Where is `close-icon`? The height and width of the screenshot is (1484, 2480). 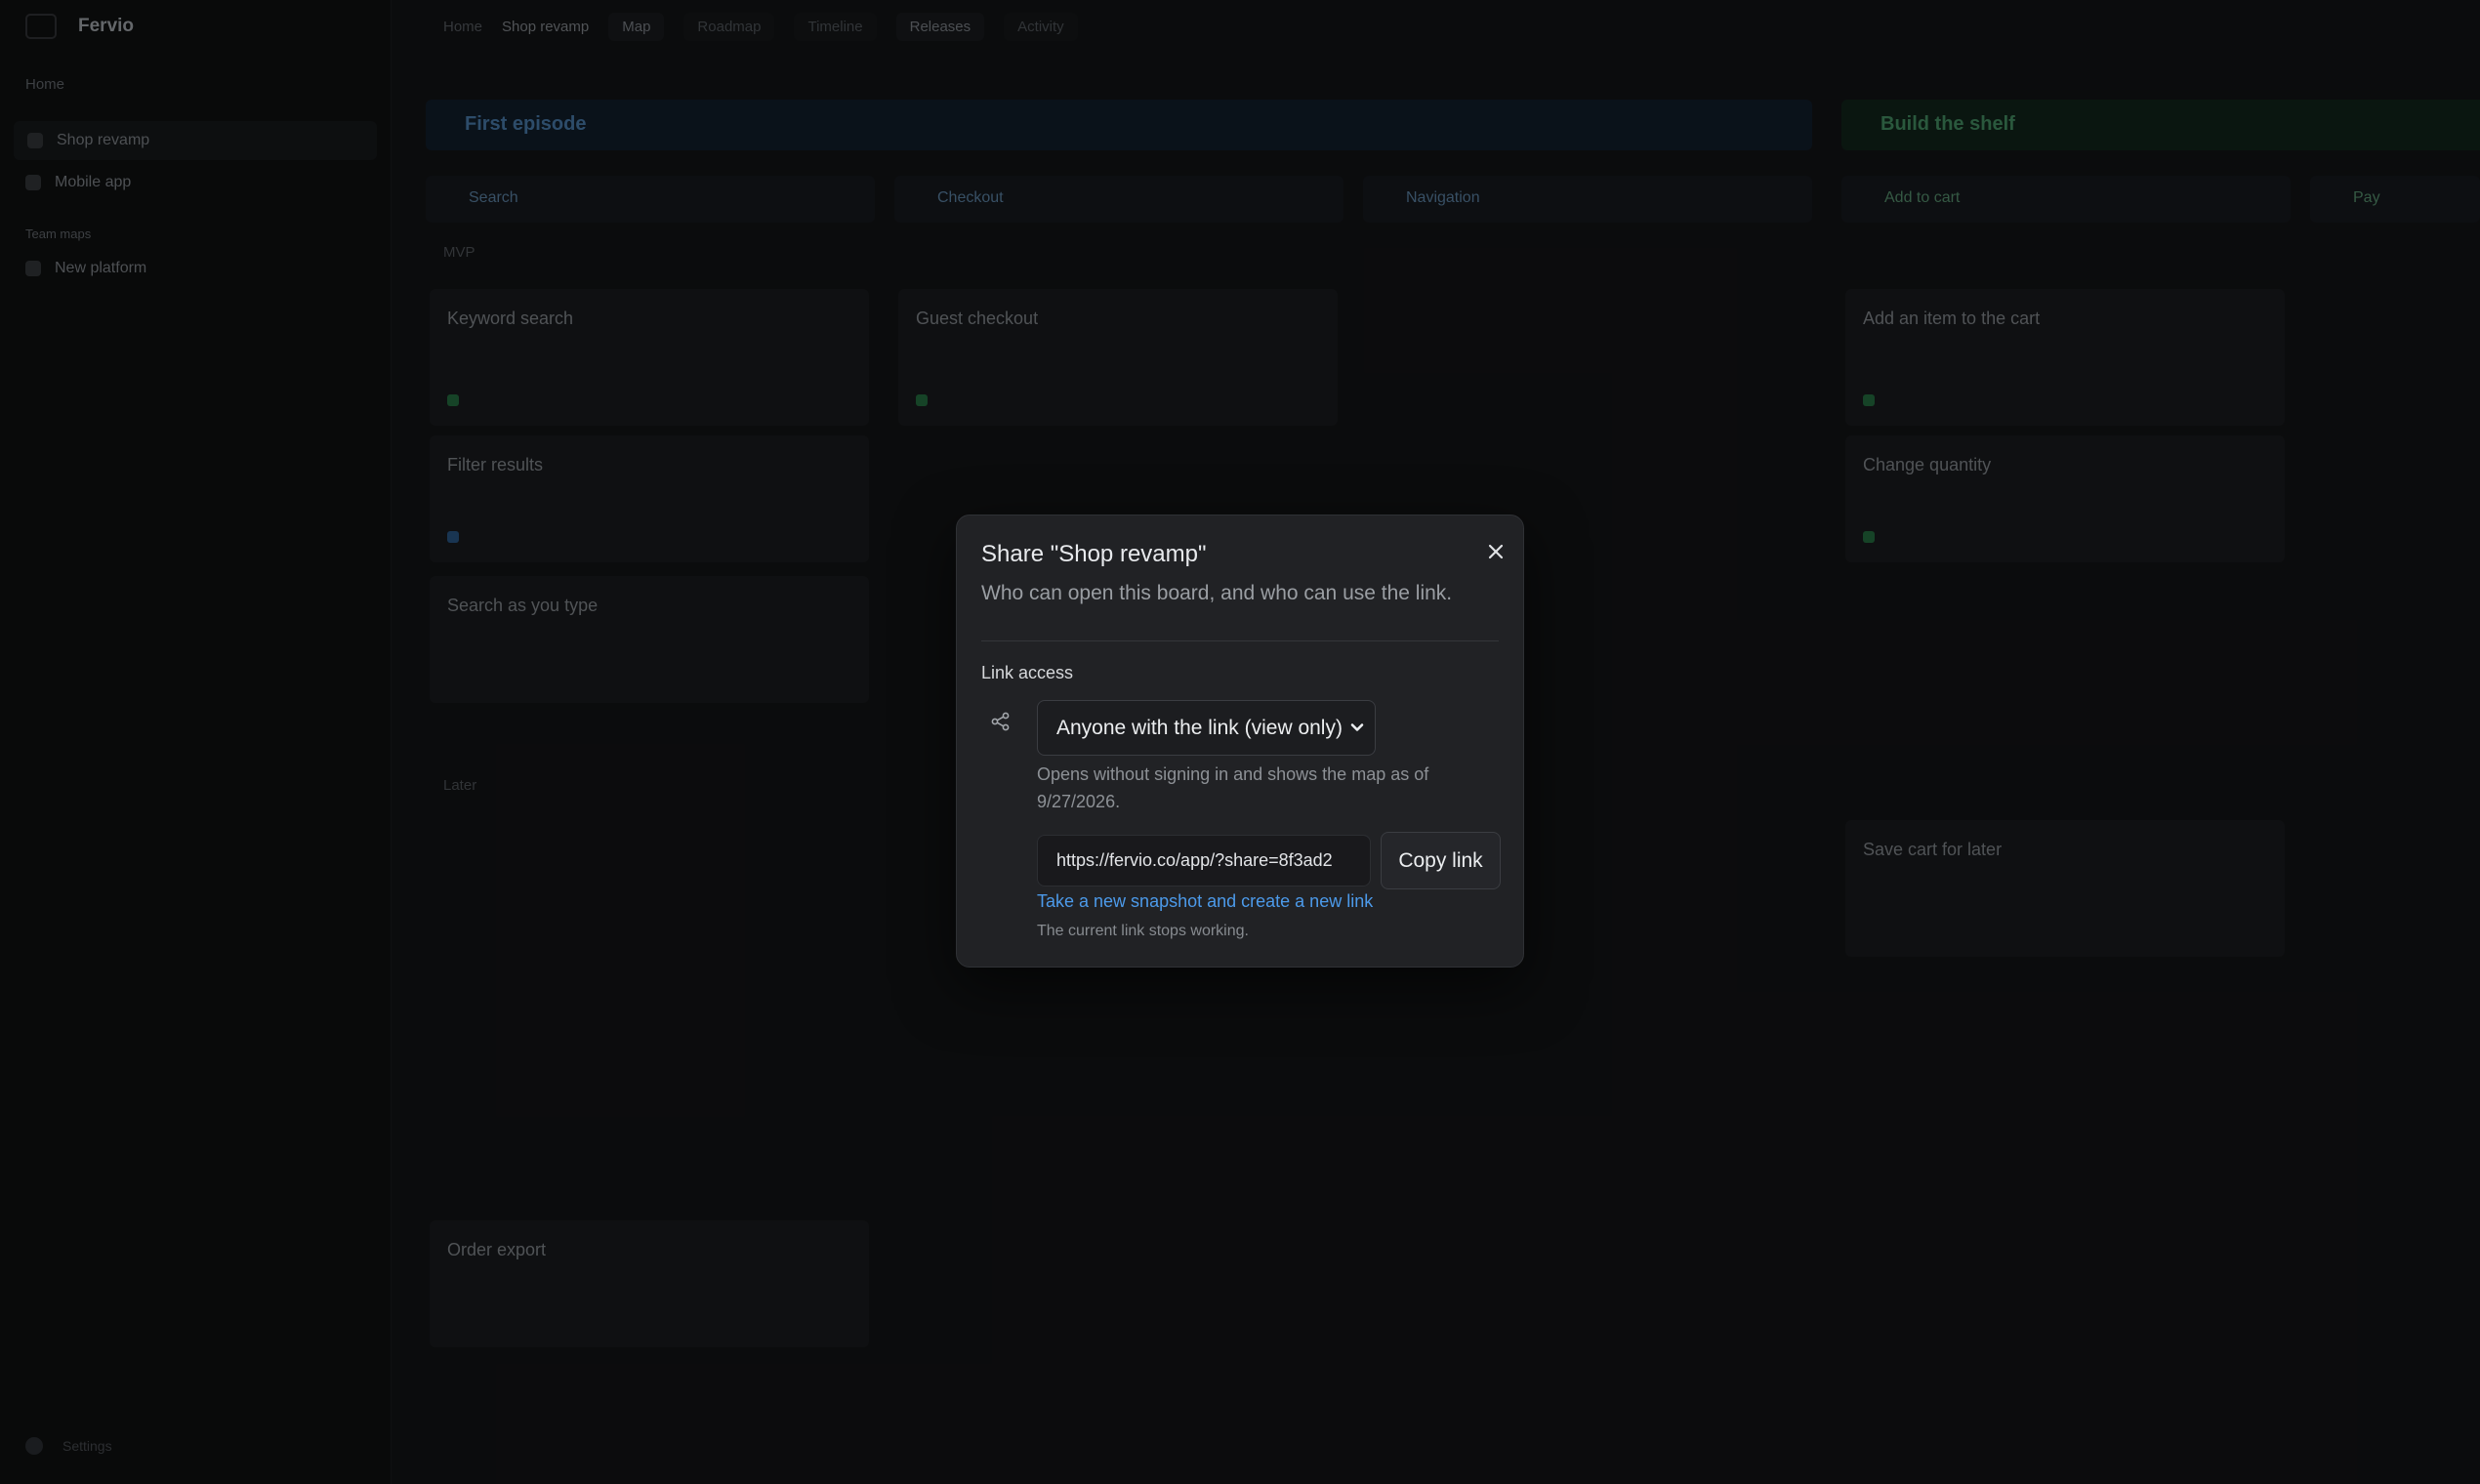 close-icon is located at coordinates (1496, 552).